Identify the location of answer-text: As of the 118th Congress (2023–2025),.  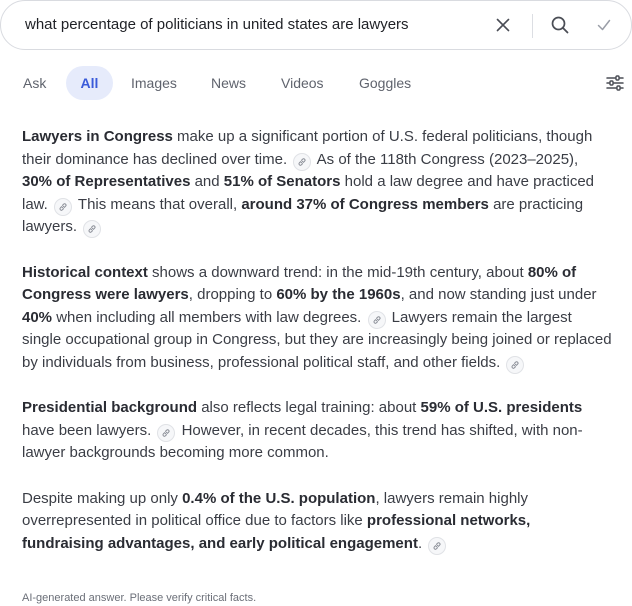
(446, 159).